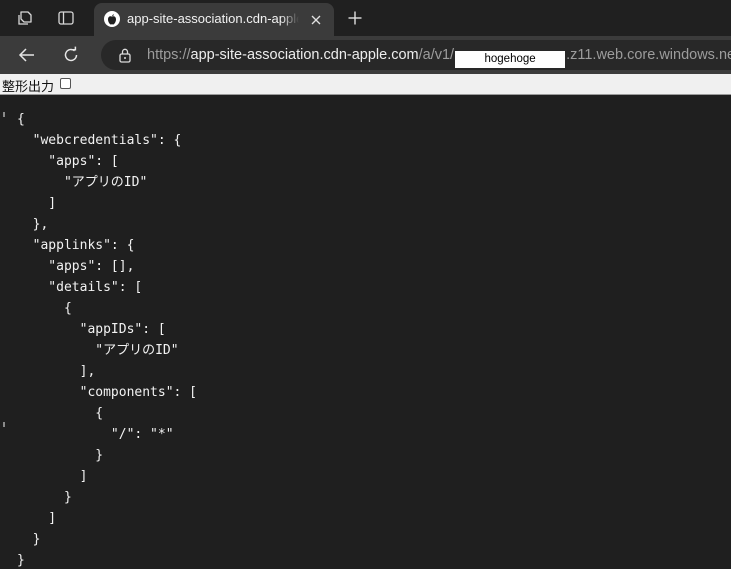 Image resolution: width=731 pixels, height=569 pixels. Describe the element at coordinates (648, 55) in the screenshot. I see `url-suffix: .z11.web.core.windows.net` at that location.